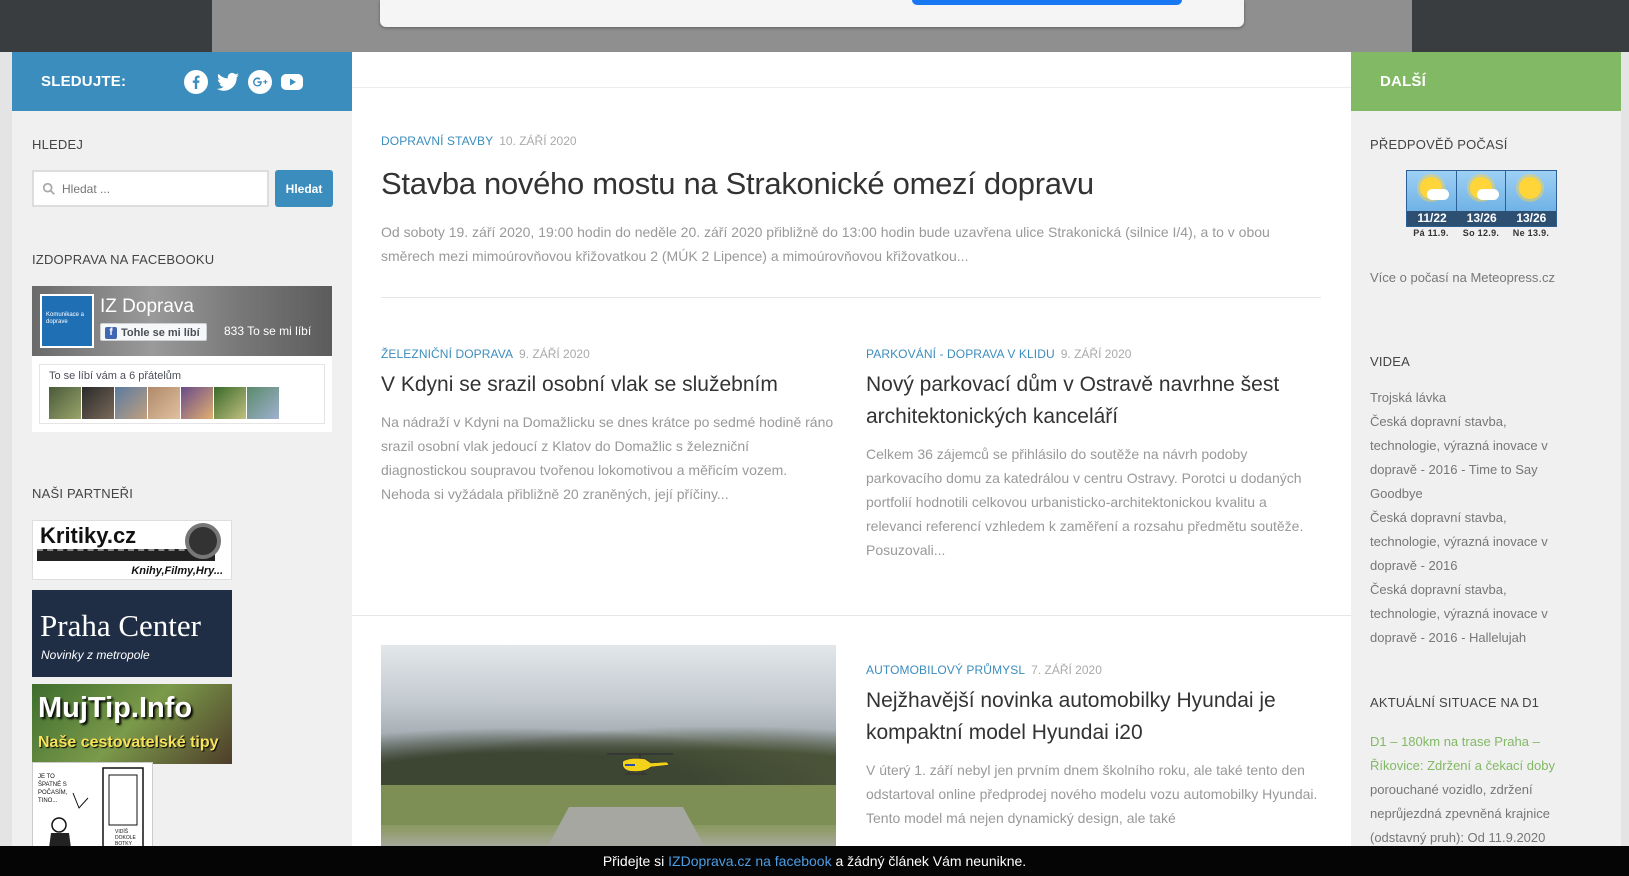  What do you see at coordinates (67, 321) in the screenshot?
I see `facebook-page-logo: Komunikace a doprave` at bounding box center [67, 321].